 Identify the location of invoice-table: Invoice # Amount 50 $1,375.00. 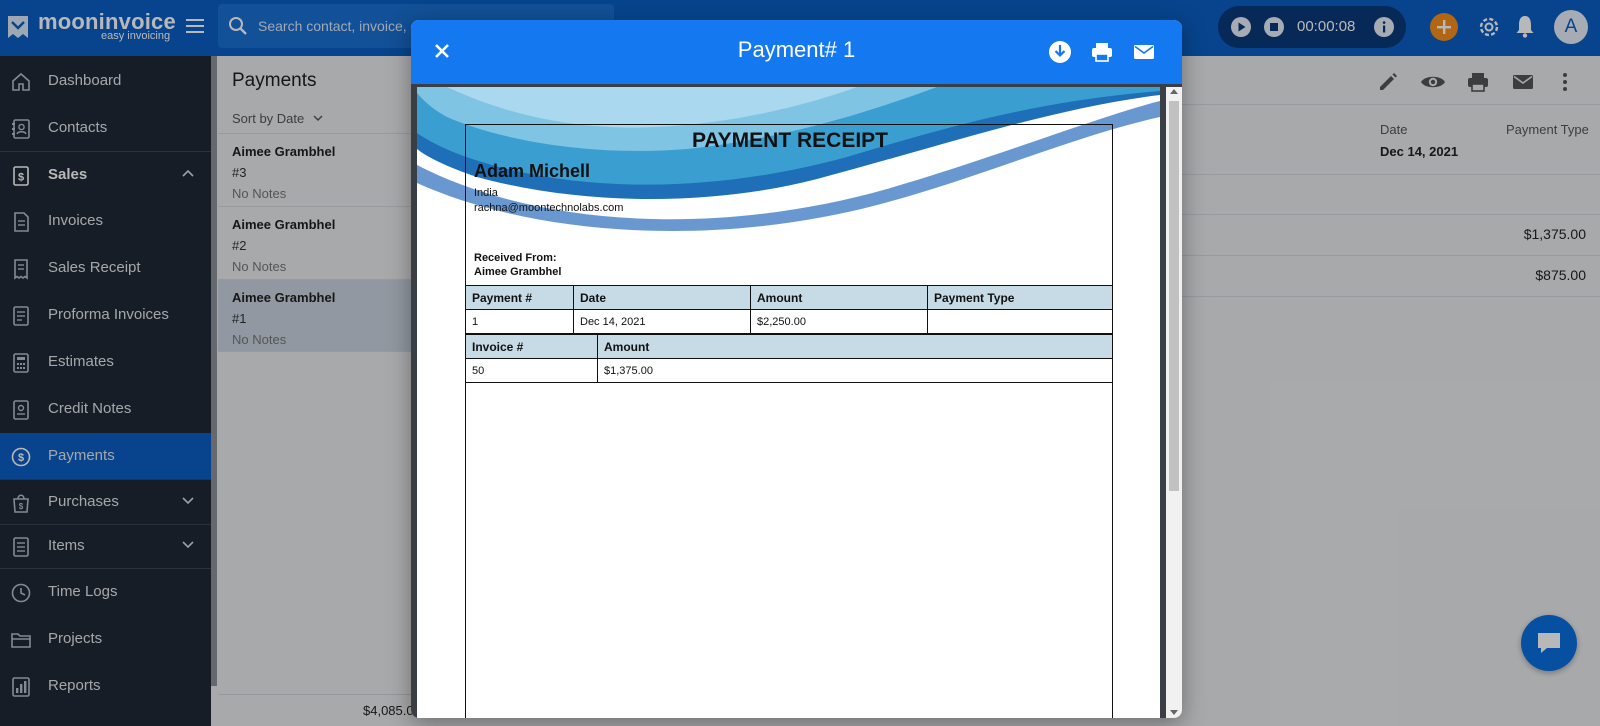
(789, 358).